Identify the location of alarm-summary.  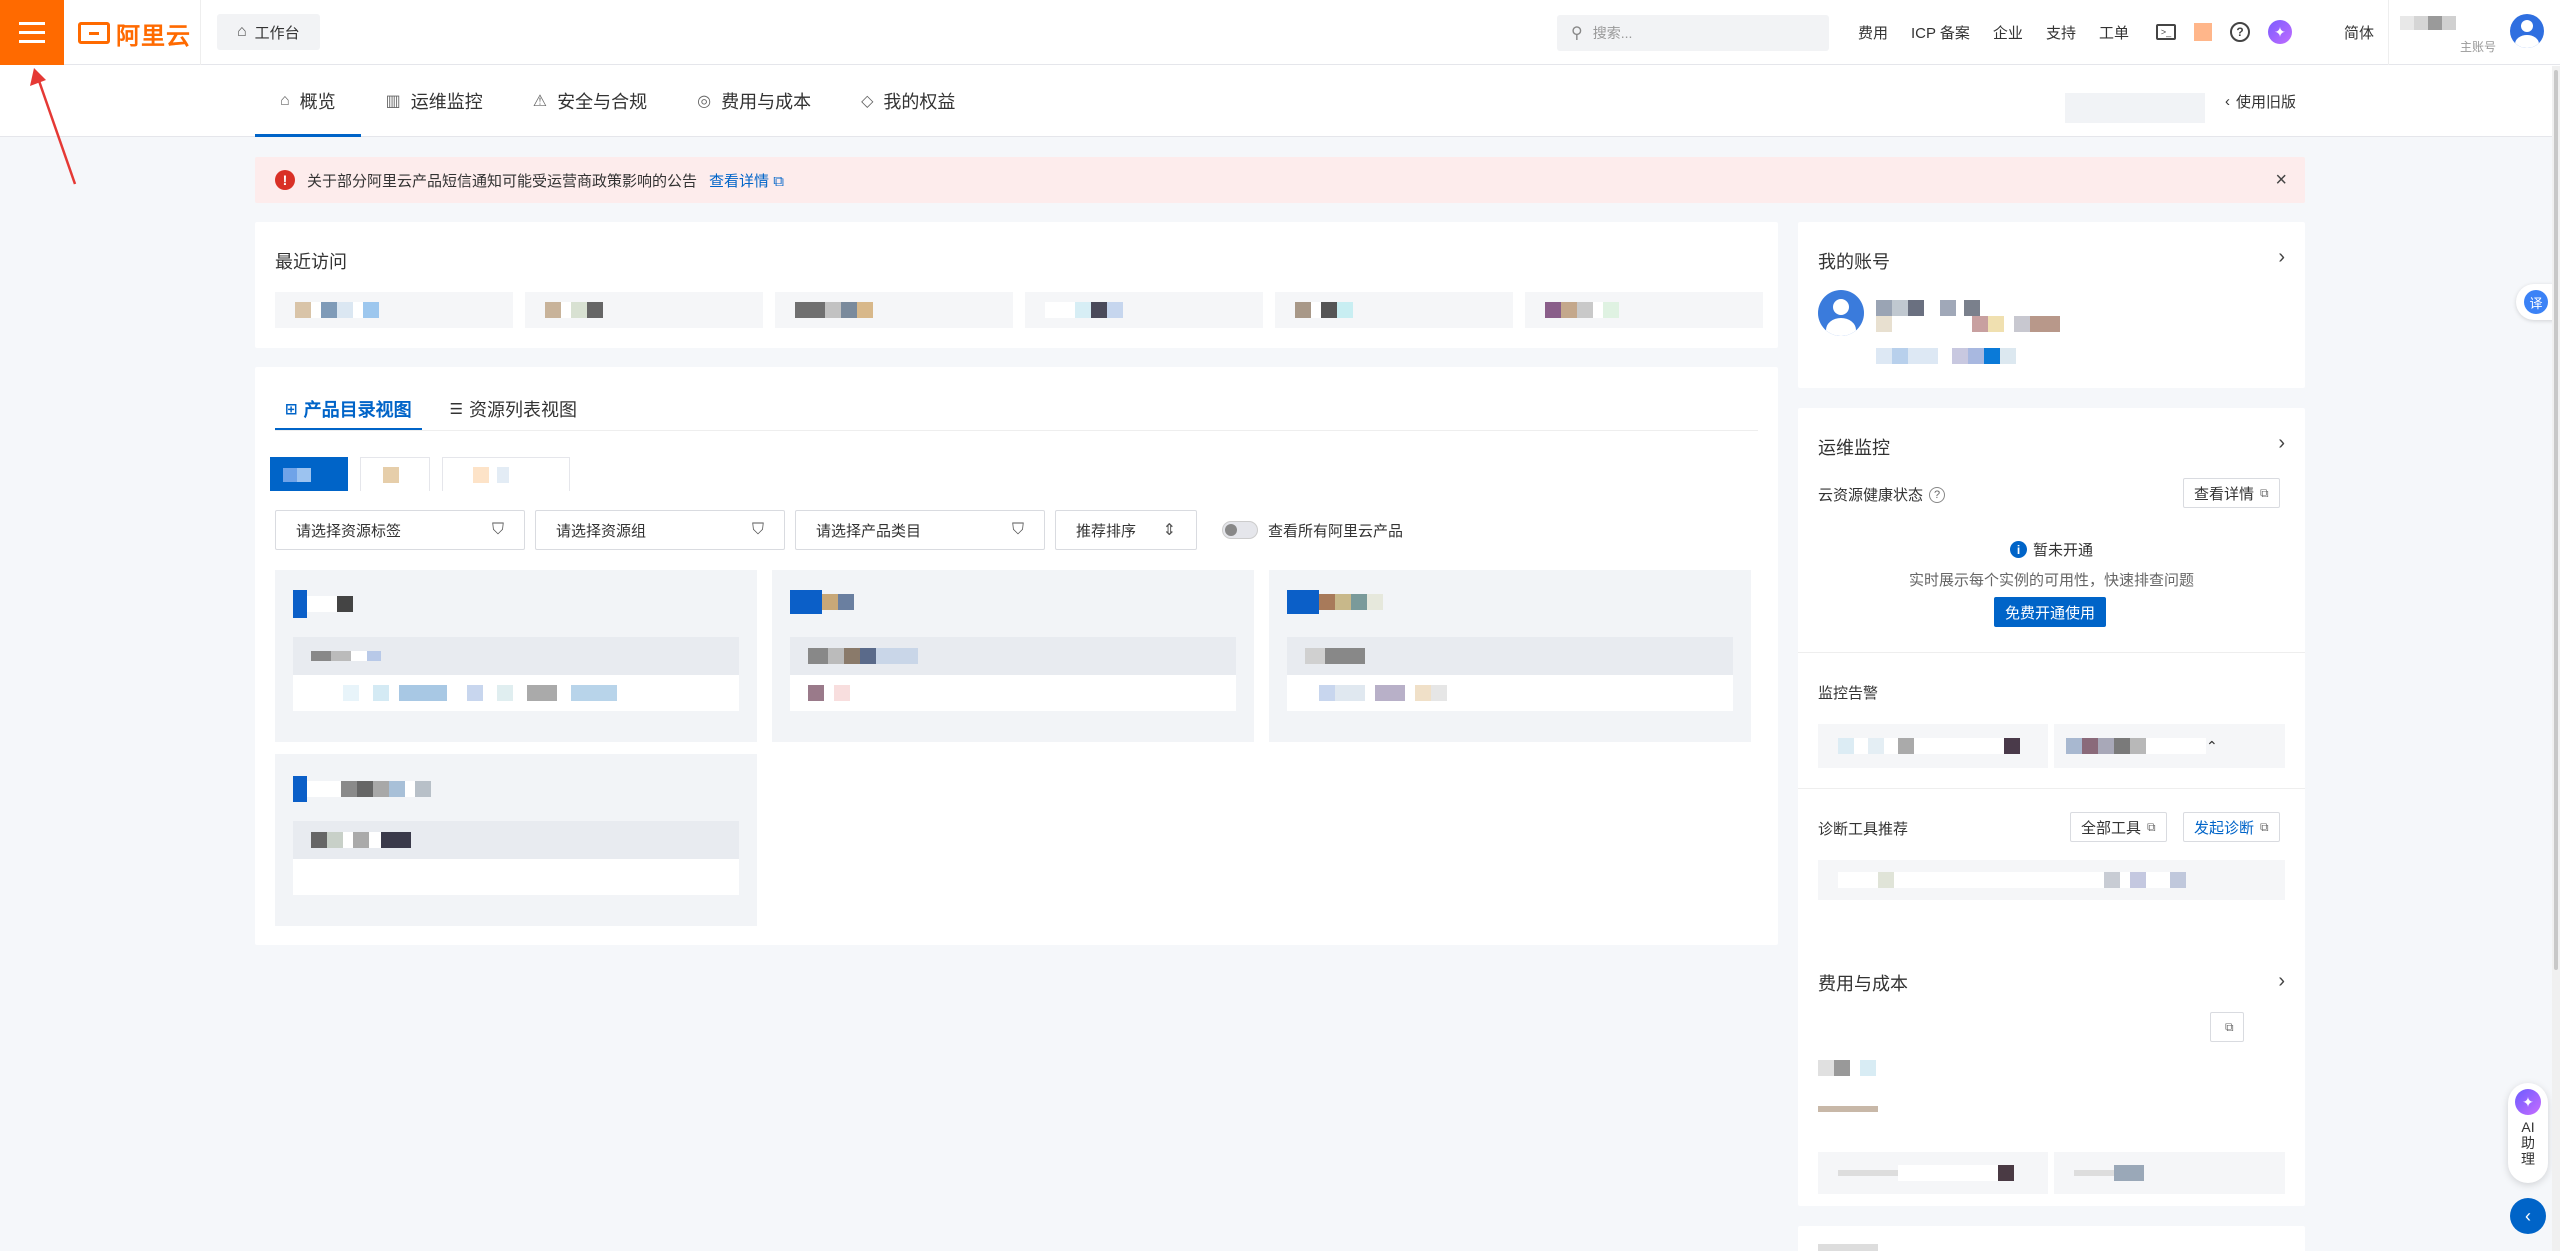
(1933, 746).